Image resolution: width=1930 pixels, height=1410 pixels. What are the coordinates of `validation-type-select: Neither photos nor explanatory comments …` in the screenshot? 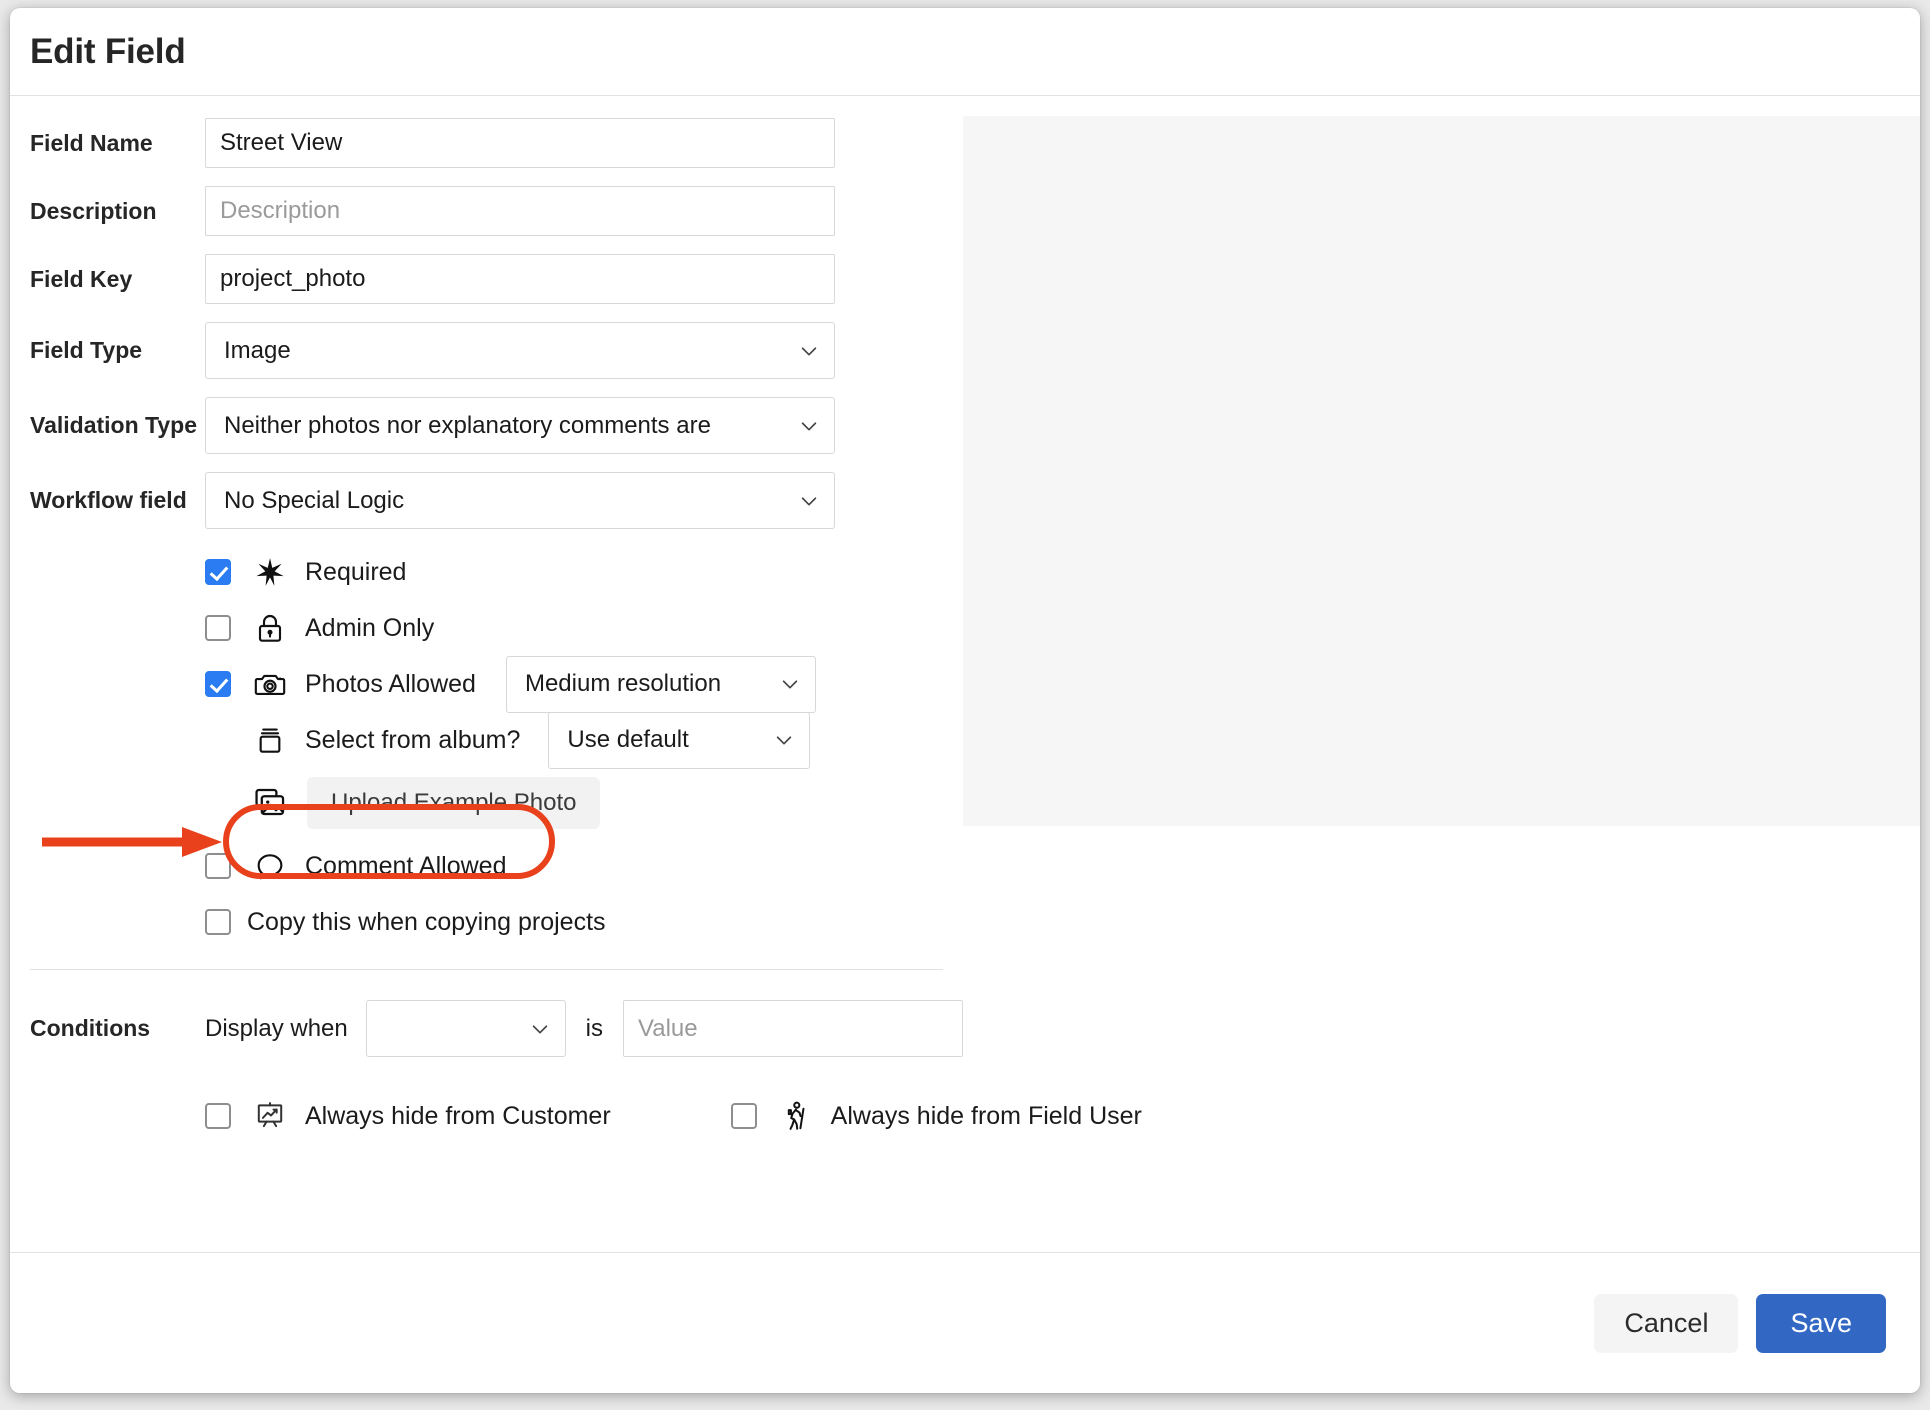 It's located at (520, 425).